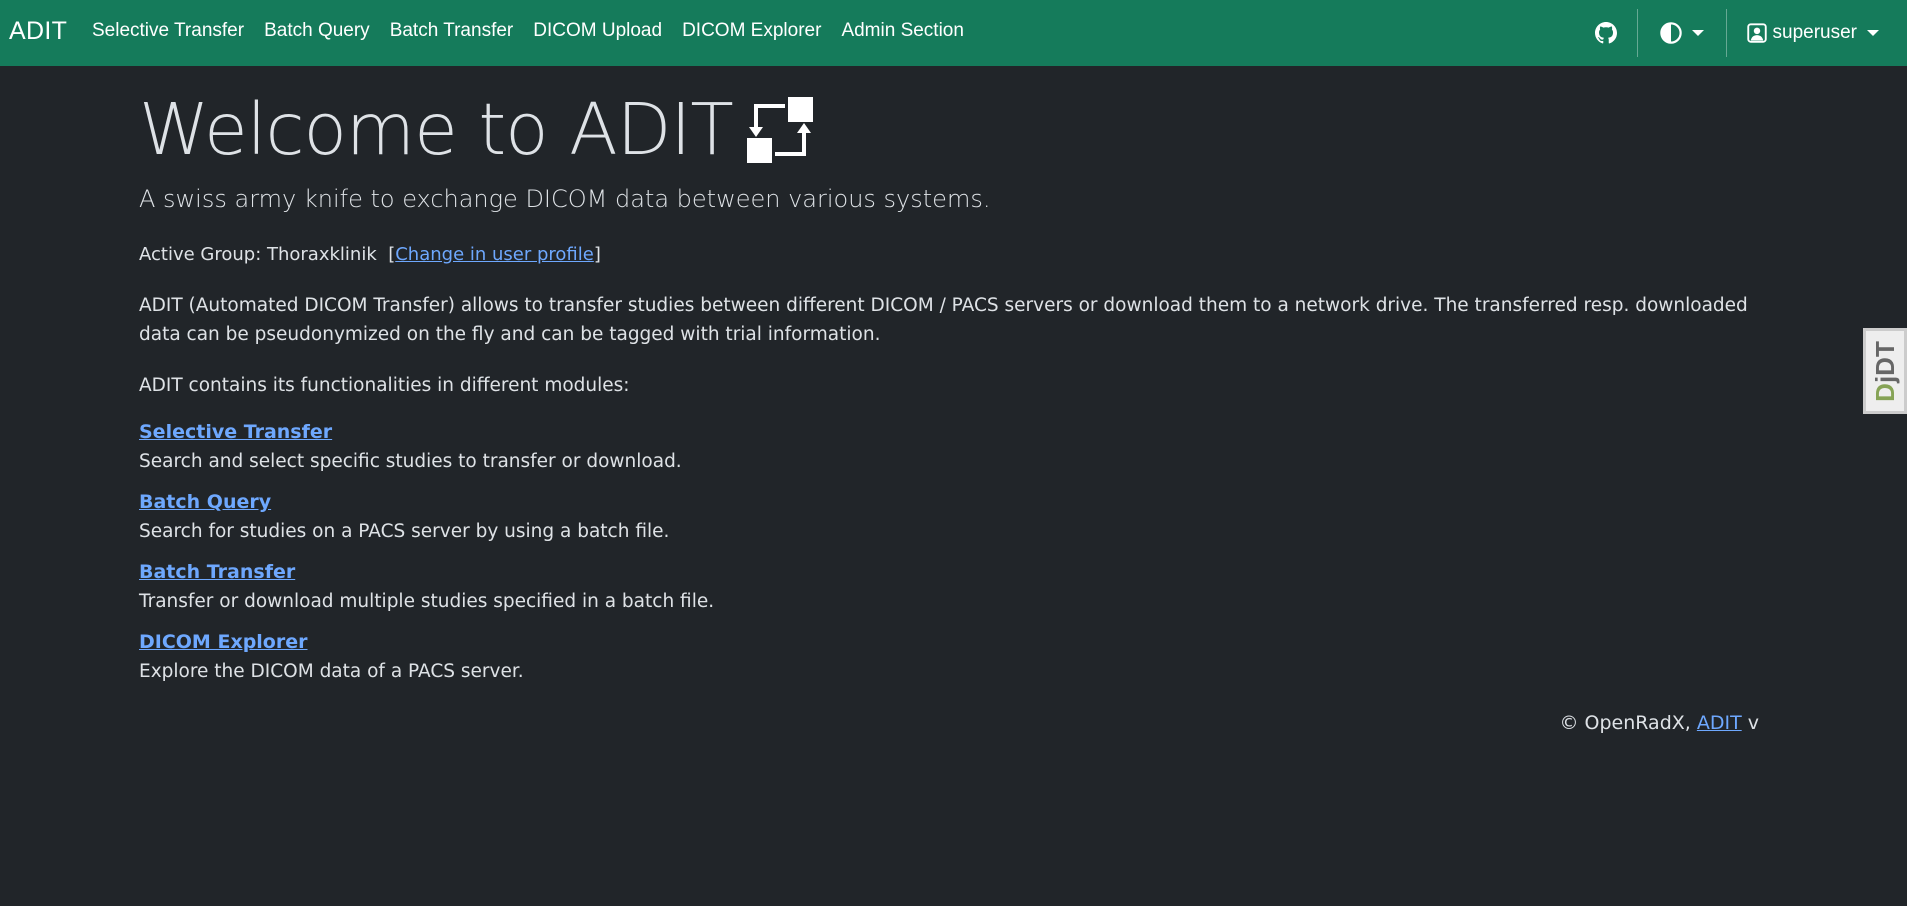 Image resolution: width=1907 pixels, height=906 pixels. Describe the element at coordinates (331, 671) in the screenshot. I see `module-desc: Explore the DICOM data of a PACS server.` at that location.